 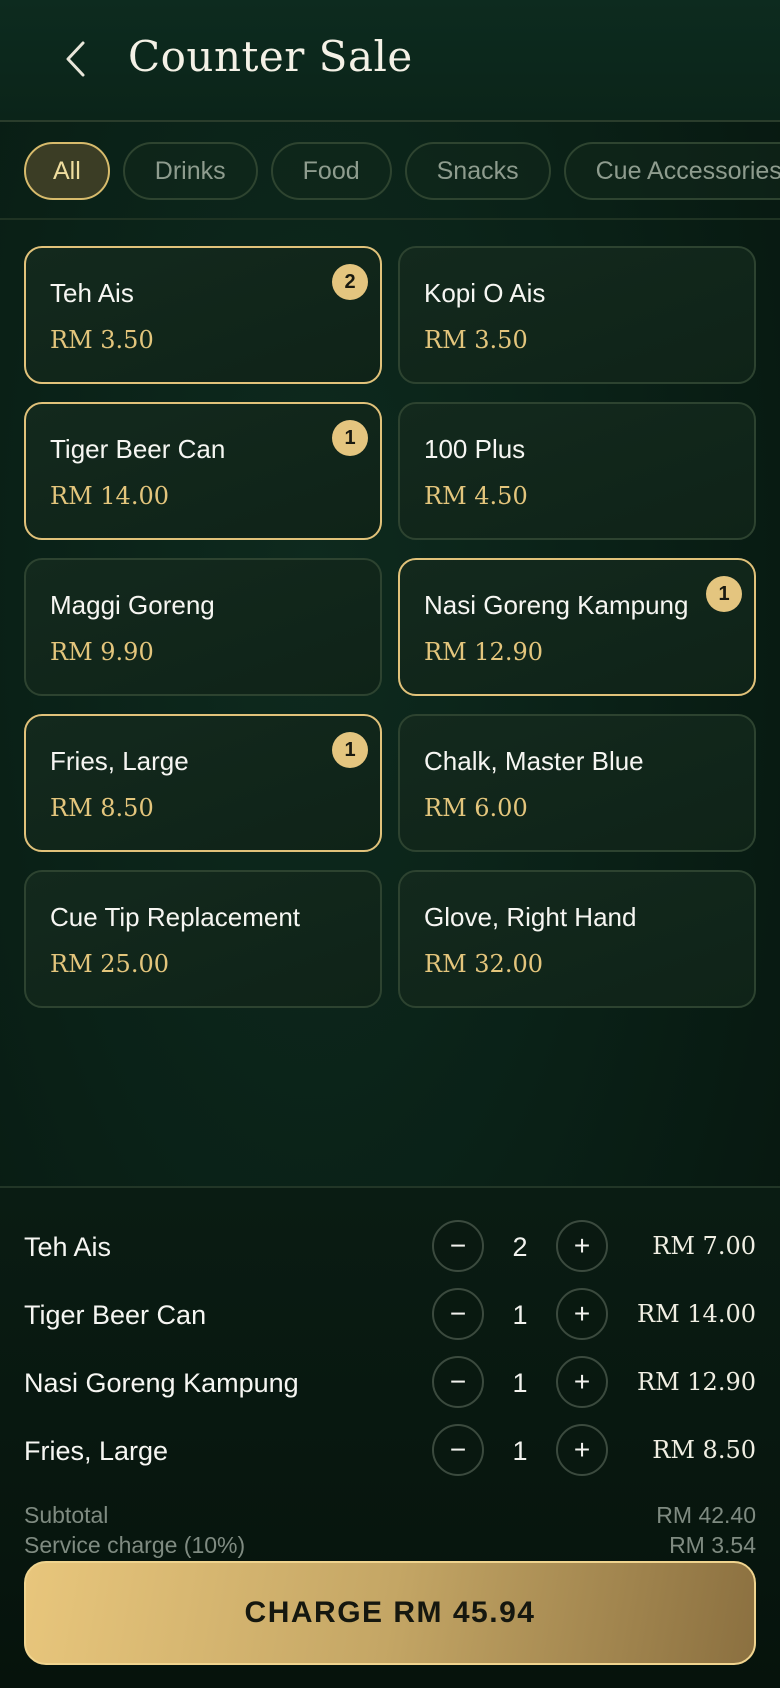 I want to click on product-price: RM 6.00, so click(x=476, y=808).